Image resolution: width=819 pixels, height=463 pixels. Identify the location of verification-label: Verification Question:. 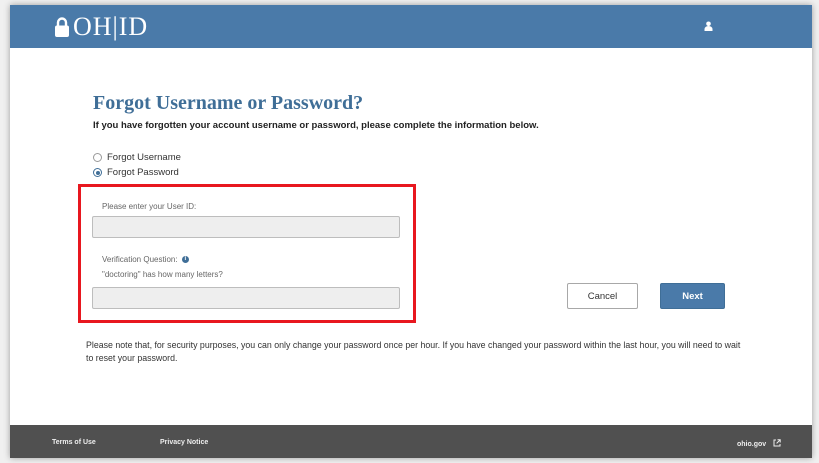
(140, 259).